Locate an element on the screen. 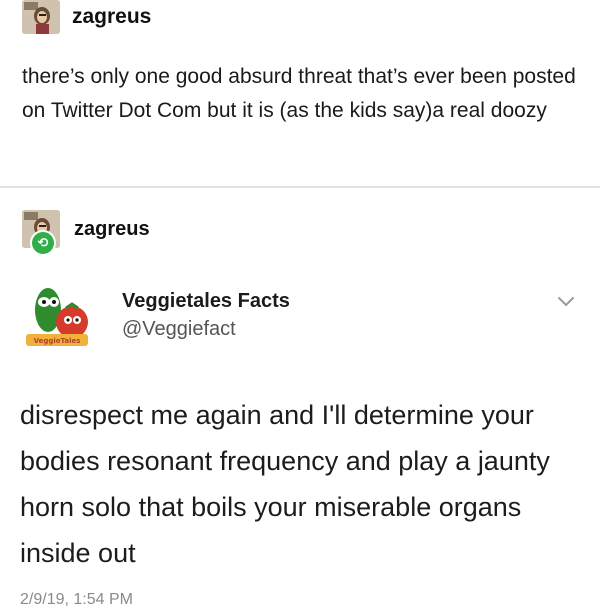 The width and height of the screenshot is (600, 610). divider is located at coordinates (300, 187).